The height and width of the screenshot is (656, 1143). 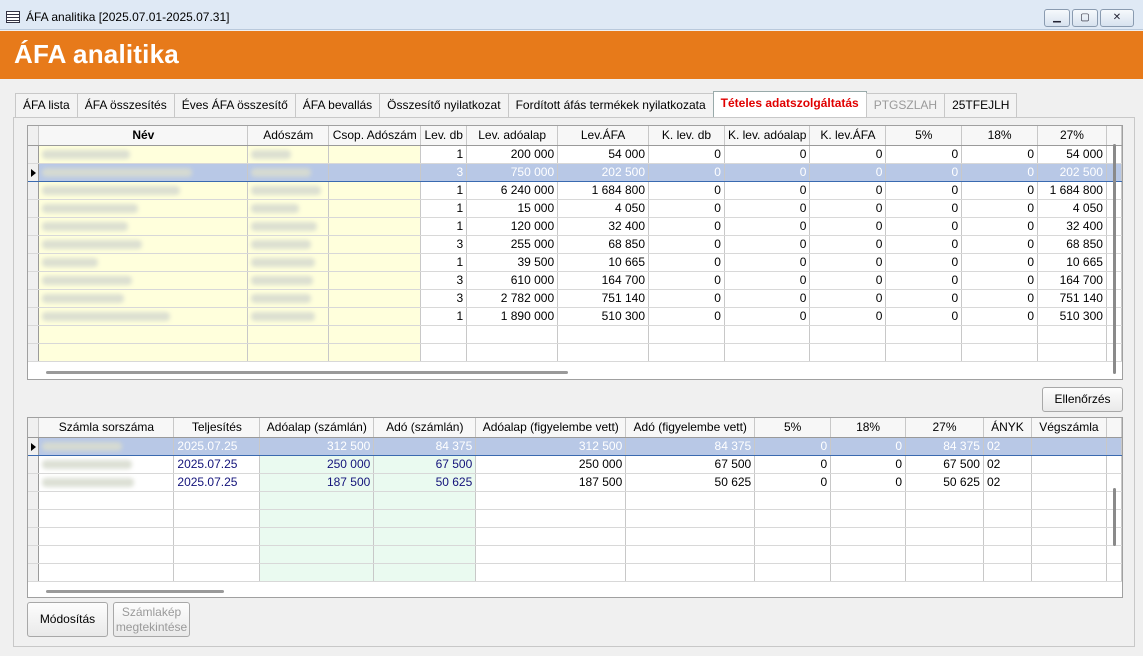 What do you see at coordinates (1069, 428) in the screenshot?
I see `col-header-vegszamla: Végszámla` at bounding box center [1069, 428].